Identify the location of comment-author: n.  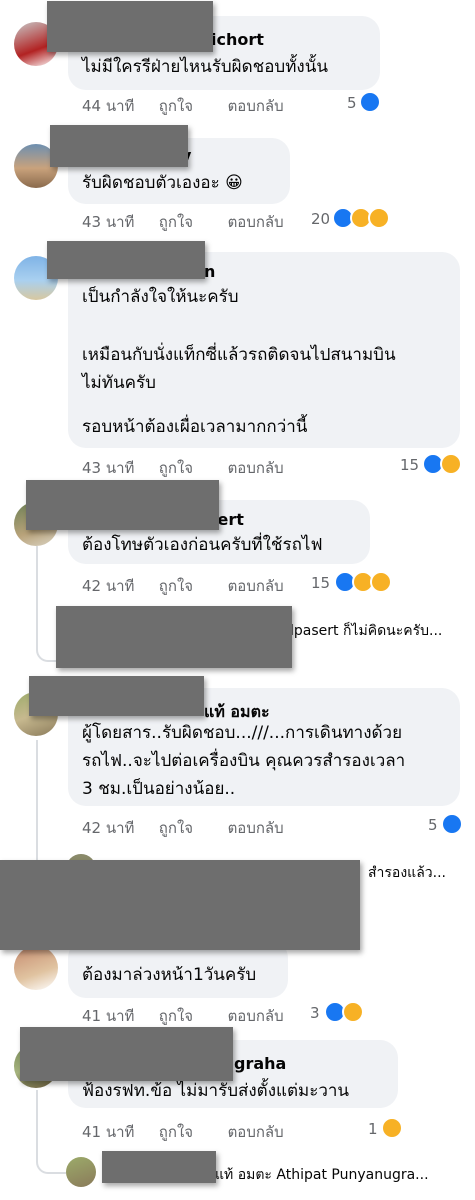
(209, 271).